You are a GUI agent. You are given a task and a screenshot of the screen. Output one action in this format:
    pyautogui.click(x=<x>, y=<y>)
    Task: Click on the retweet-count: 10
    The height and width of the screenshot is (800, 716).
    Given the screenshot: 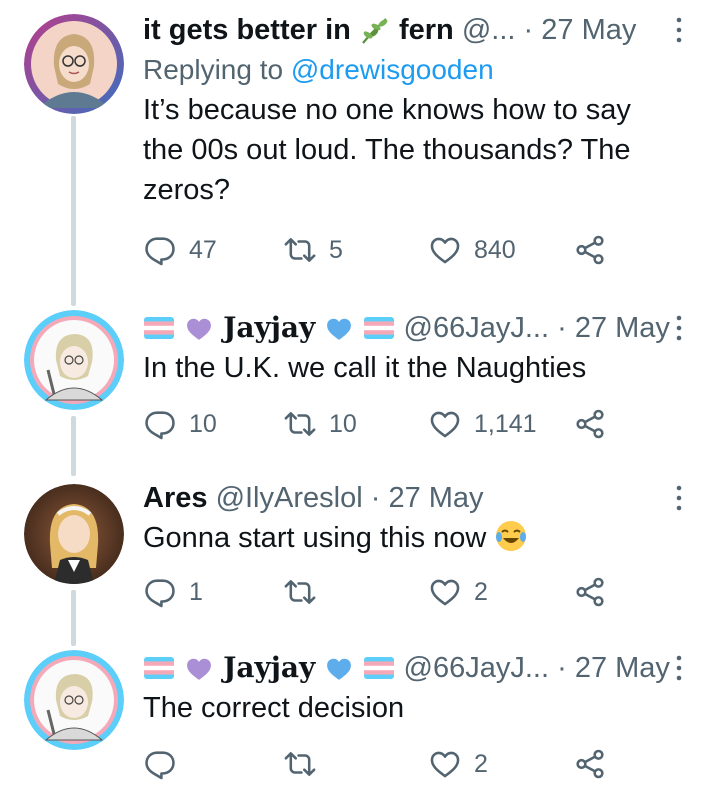 What is the action you would take?
    pyautogui.click(x=343, y=423)
    